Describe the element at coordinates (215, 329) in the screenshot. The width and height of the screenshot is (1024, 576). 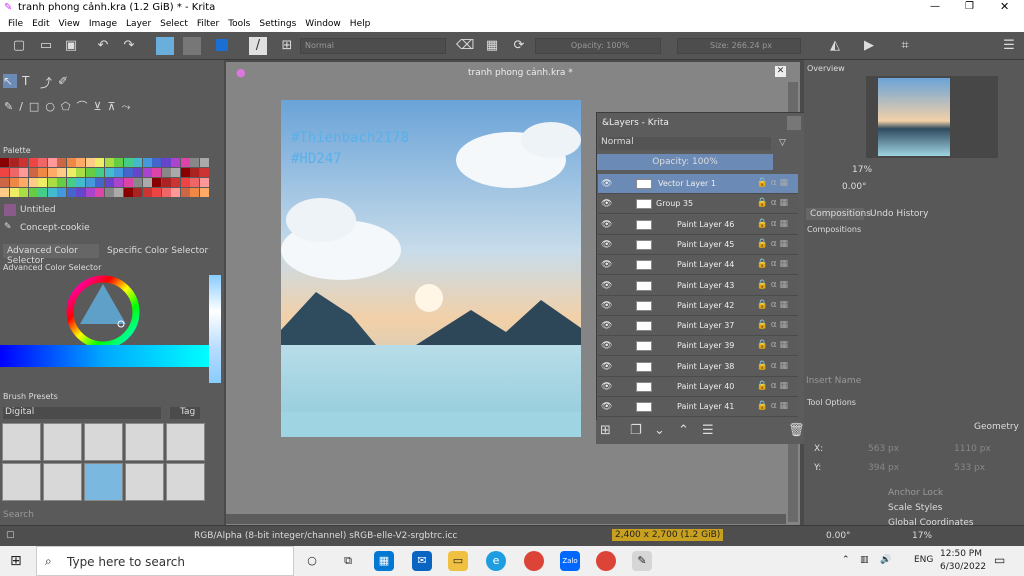
I see `color-history` at that location.